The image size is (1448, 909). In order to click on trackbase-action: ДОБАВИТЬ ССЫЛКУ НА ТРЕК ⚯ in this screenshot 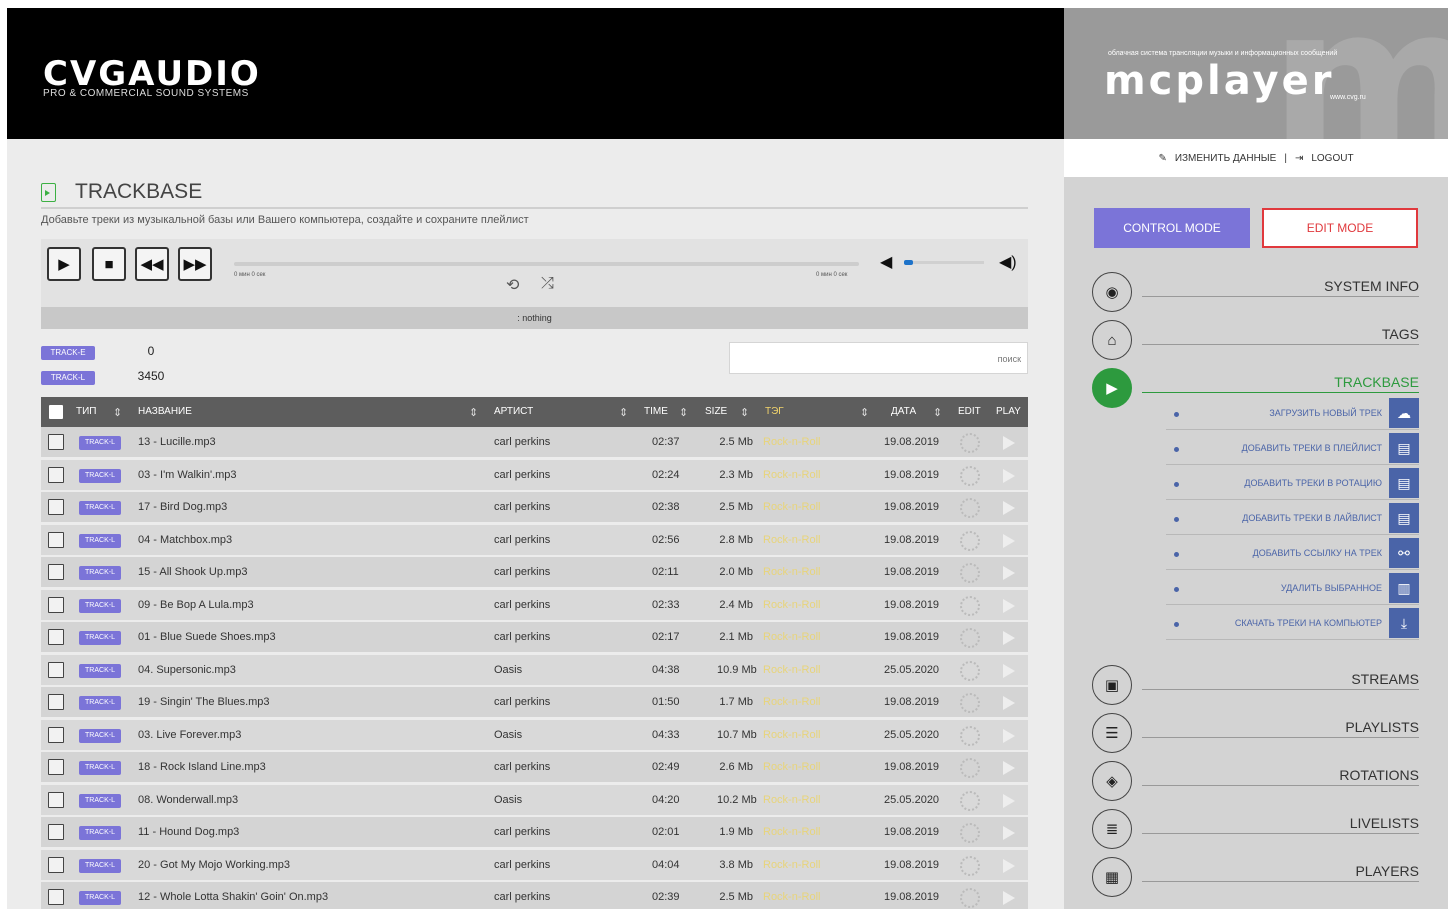, I will do `click(1292, 554)`.